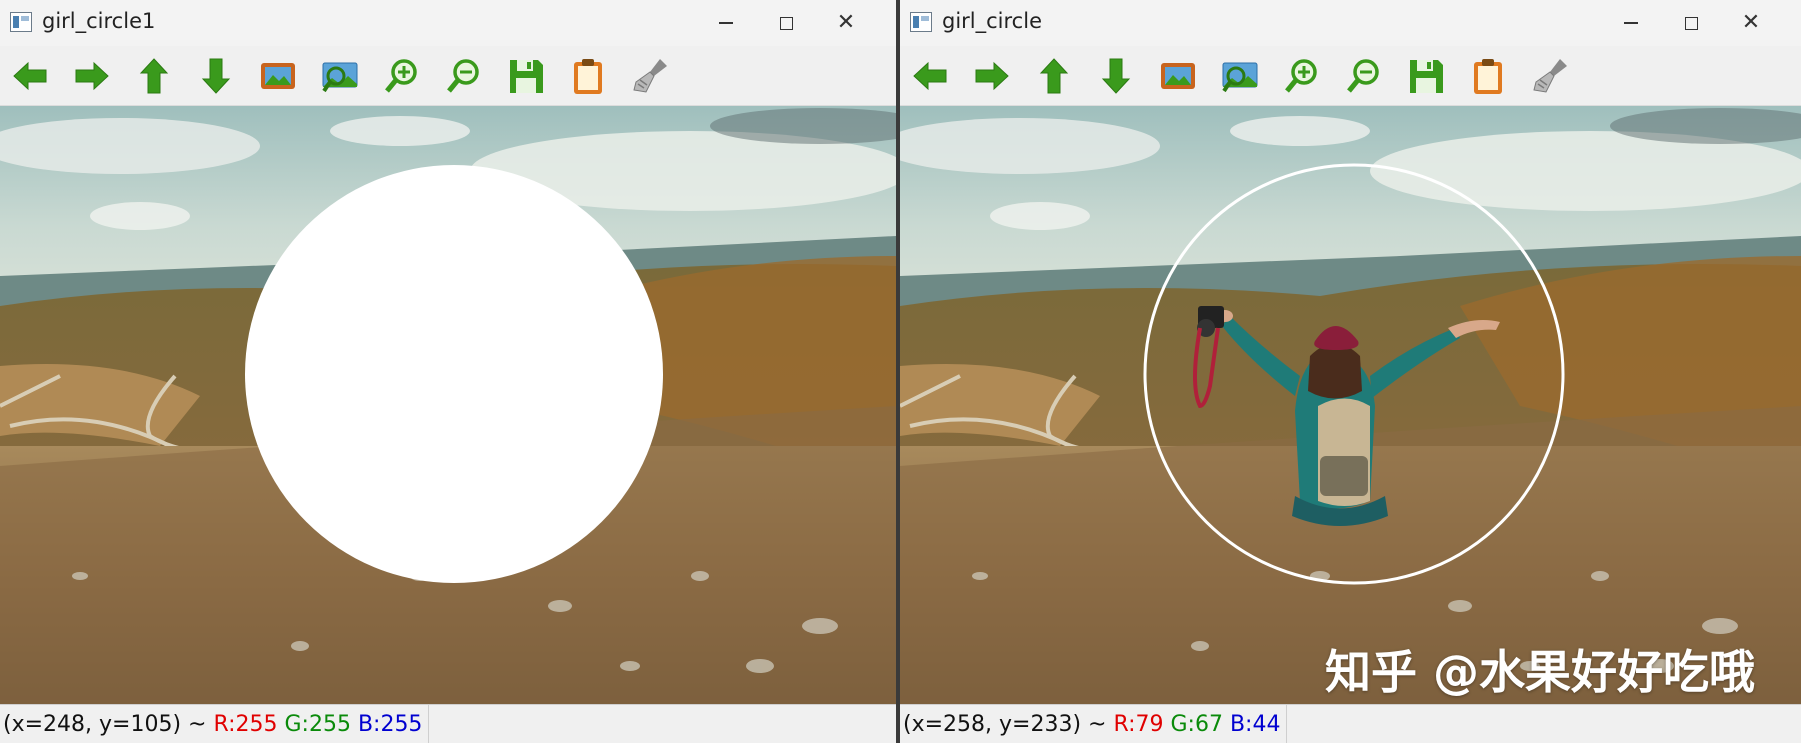 This screenshot has height=743, width=1801. I want to click on window-title: girl_circle1, so click(99, 21).